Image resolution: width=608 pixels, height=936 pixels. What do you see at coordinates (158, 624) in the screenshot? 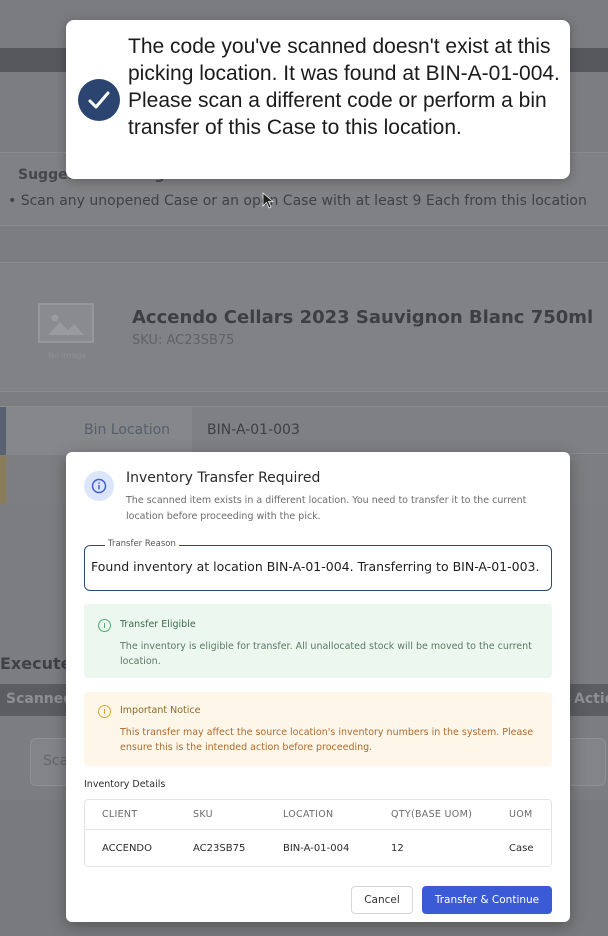
I see `eligible-title: Transfer Eligible` at bounding box center [158, 624].